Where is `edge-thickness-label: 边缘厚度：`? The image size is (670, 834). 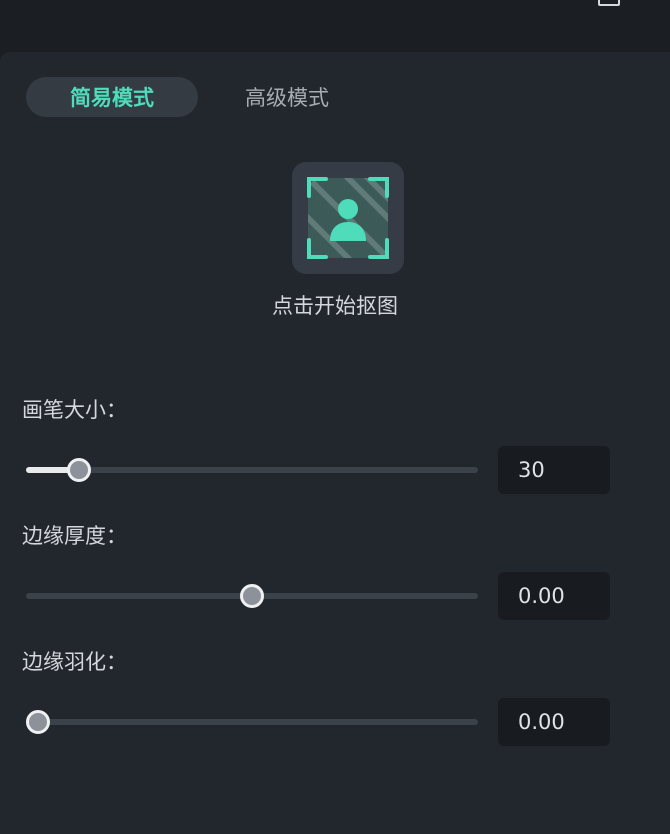 edge-thickness-label: 边缘厚度： is located at coordinates (74, 536).